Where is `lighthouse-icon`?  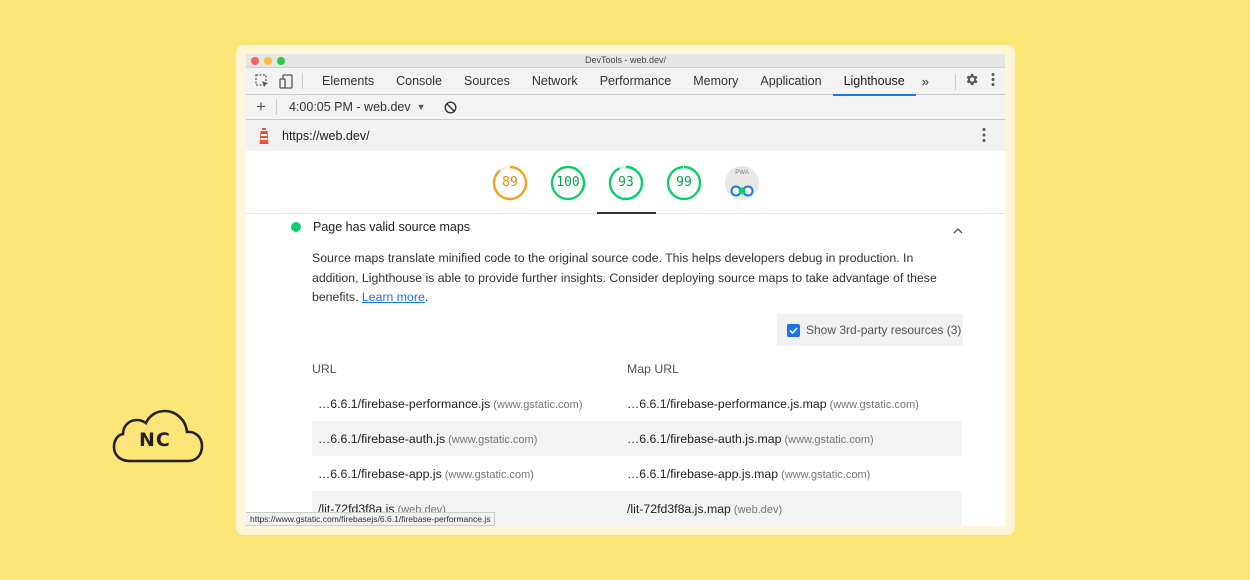 lighthouse-icon is located at coordinates (264, 136).